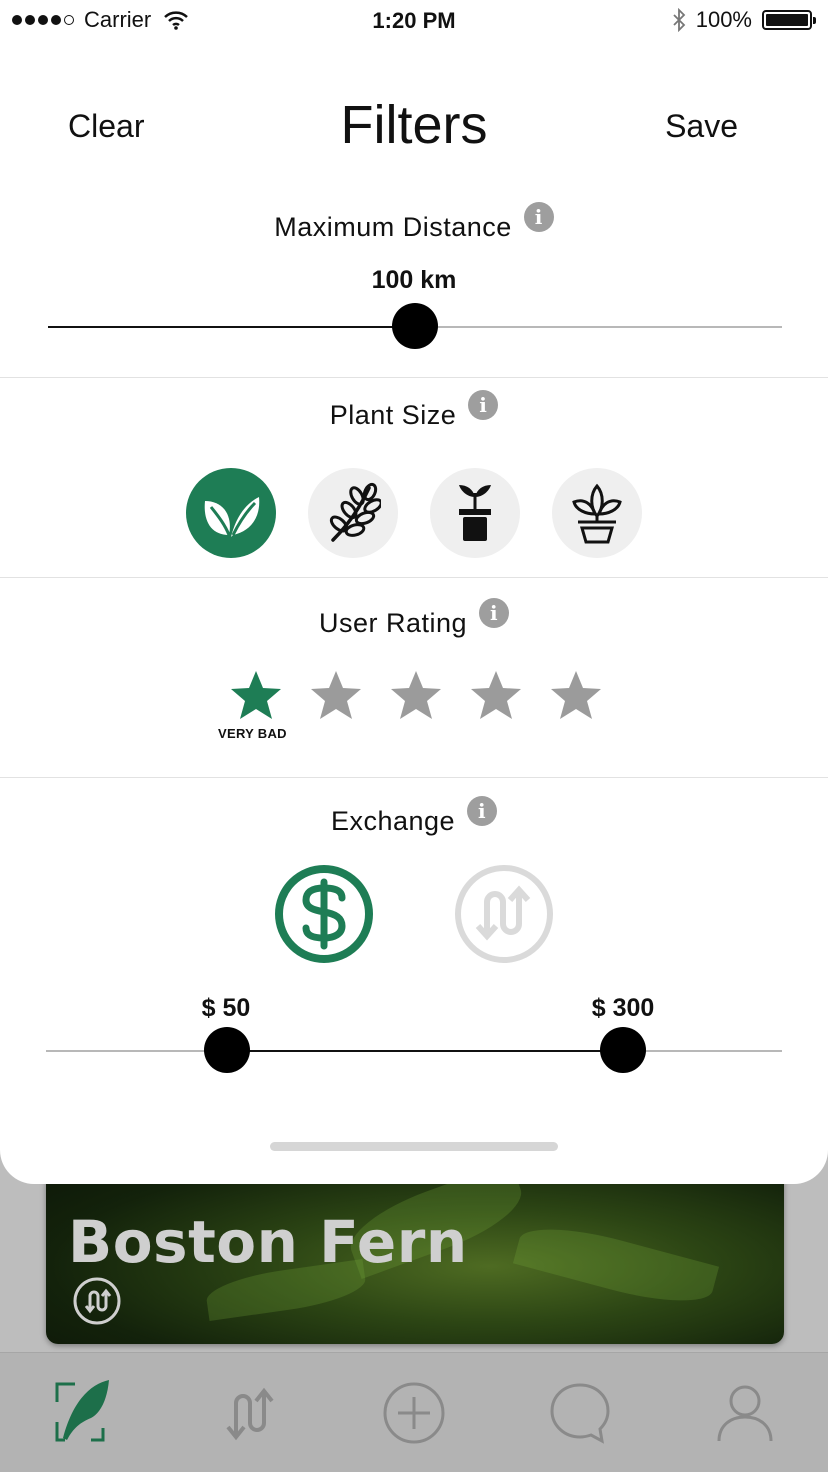 The width and height of the screenshot is (828, 1472). I want to click on add-icon, so click(414, 1412).